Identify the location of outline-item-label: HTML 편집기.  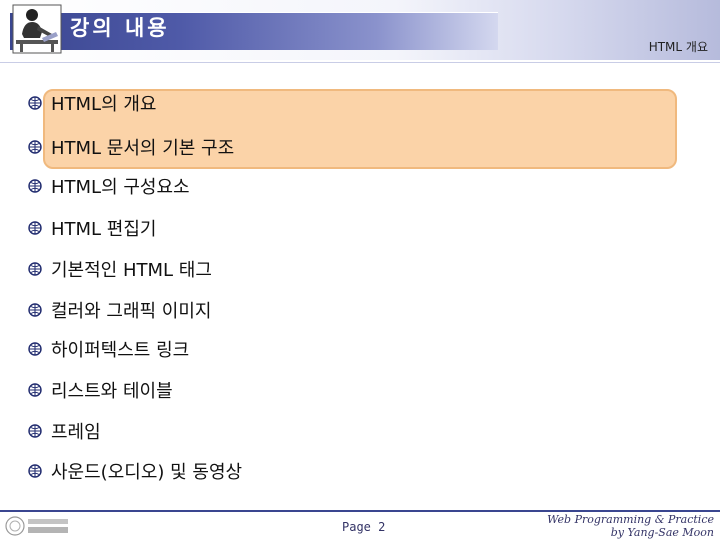
(104, 229).